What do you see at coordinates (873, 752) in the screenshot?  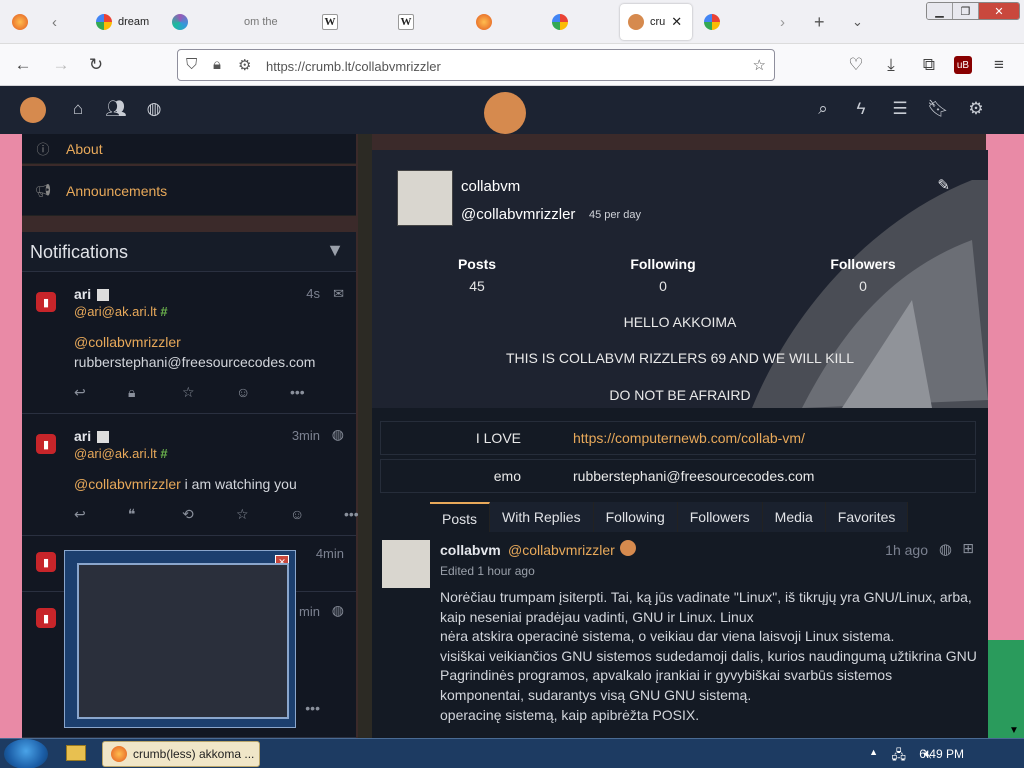 I see `tray-expand-icon: ▲` at bounding box center [873, 752].